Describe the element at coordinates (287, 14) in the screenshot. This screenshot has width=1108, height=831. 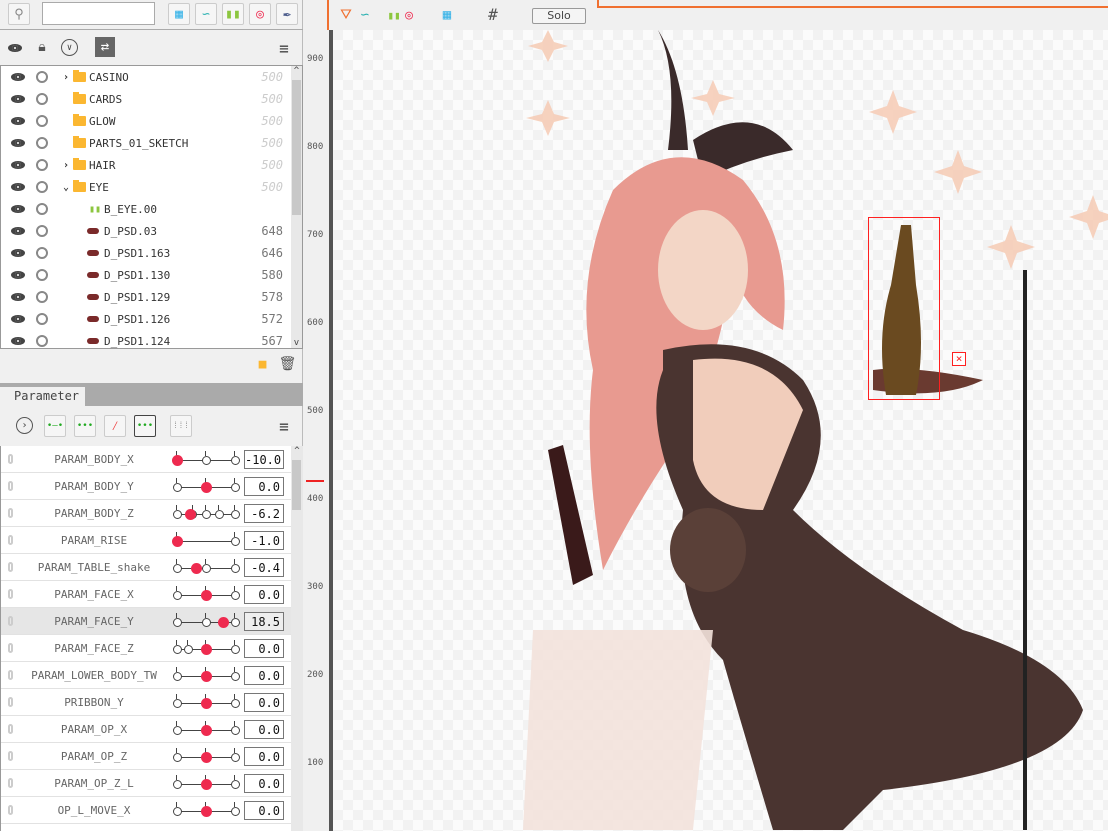
I see `pen-filter-button: ✒` at that location.